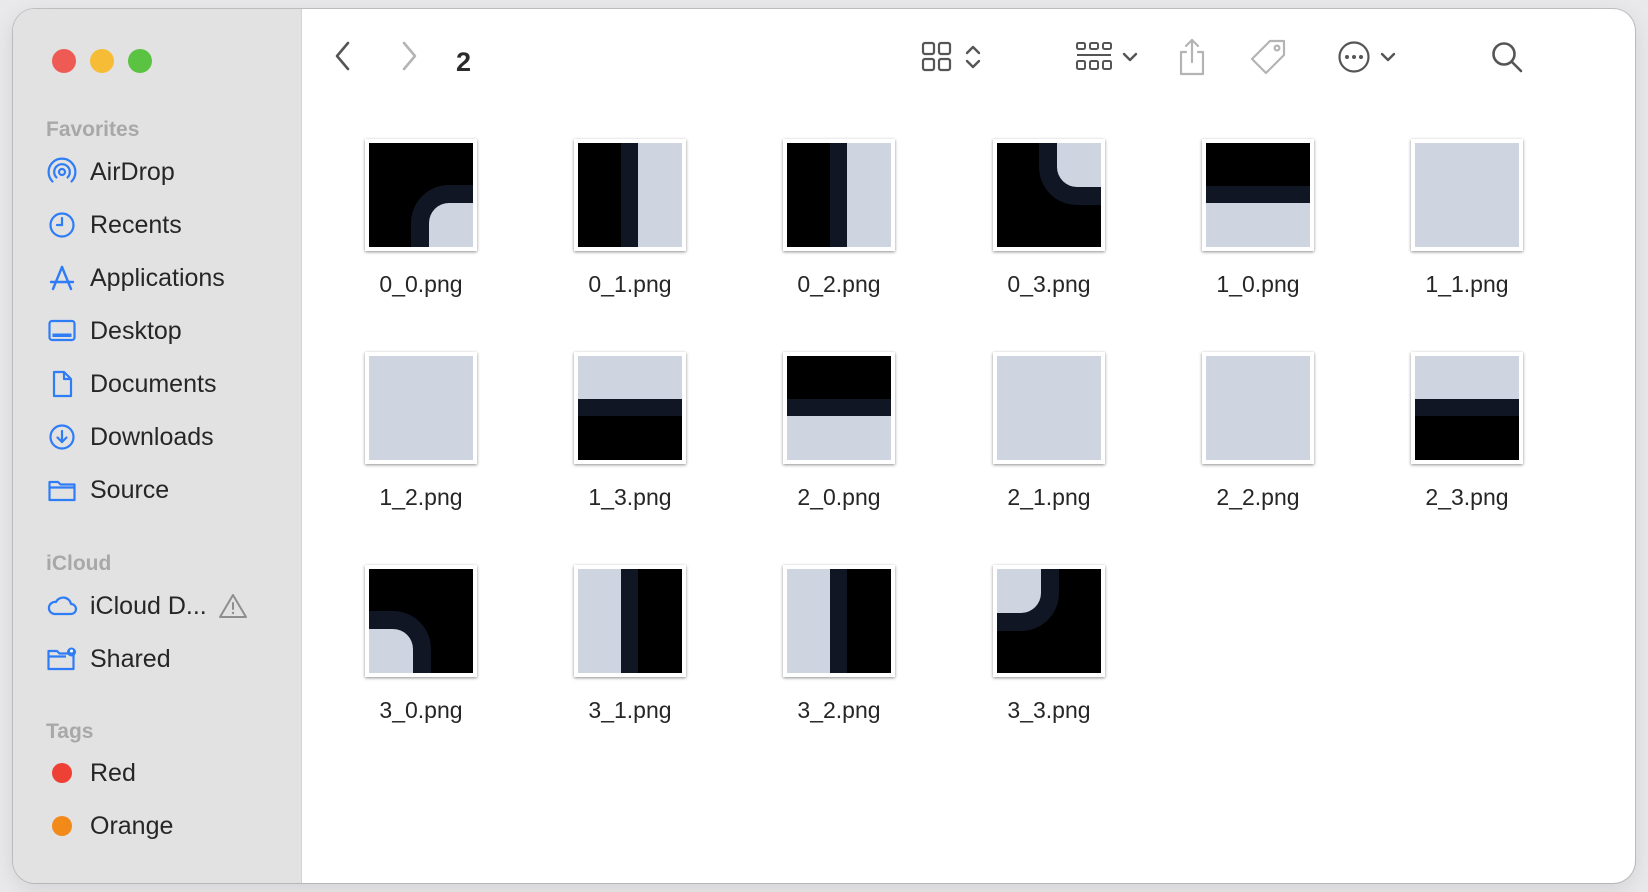 The width and height of the screenshot is (1648, 892). What do you see at coordinates (107, 490) in the screenshot?
I see `sidebar-item-source: Source` at bounding box center [107, 490].